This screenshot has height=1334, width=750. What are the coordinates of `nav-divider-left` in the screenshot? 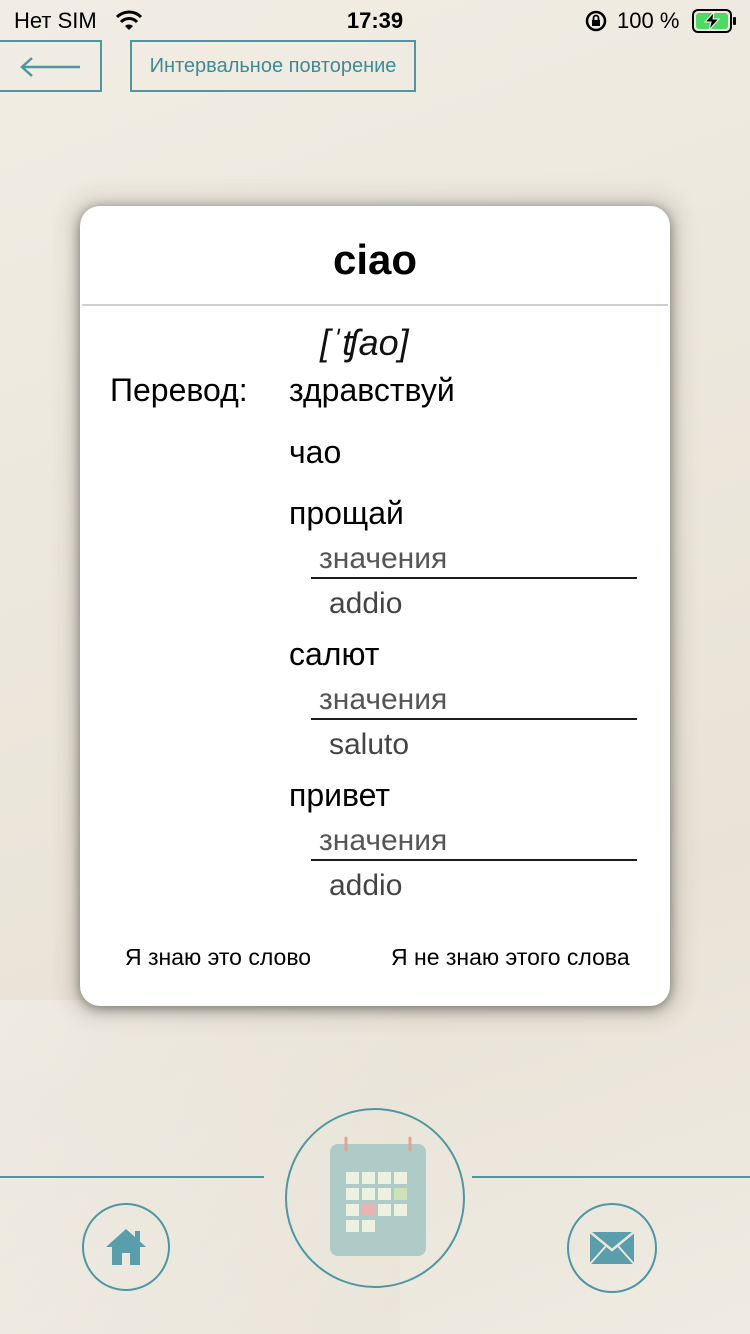 It's located at (132, 1177).